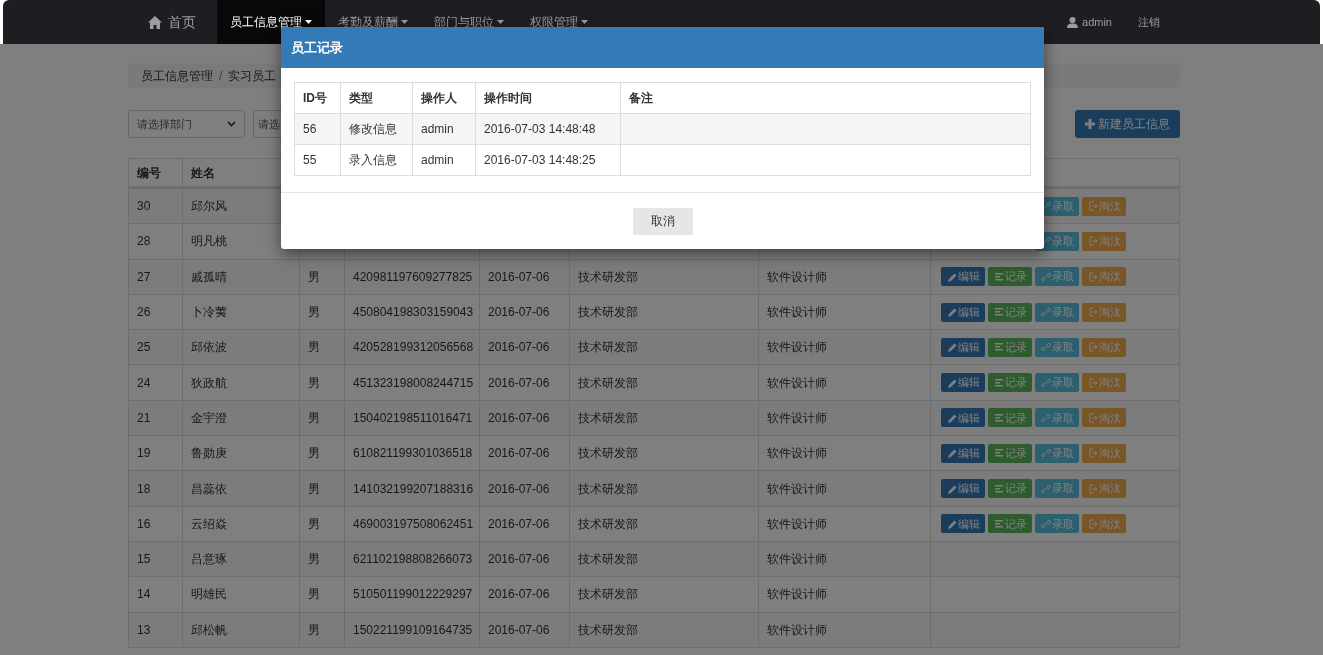 This screenshot has height=655, width=1323. Describe the element at coordinates (1073, 22) in the screenshot. I see `user-icon` at that location.